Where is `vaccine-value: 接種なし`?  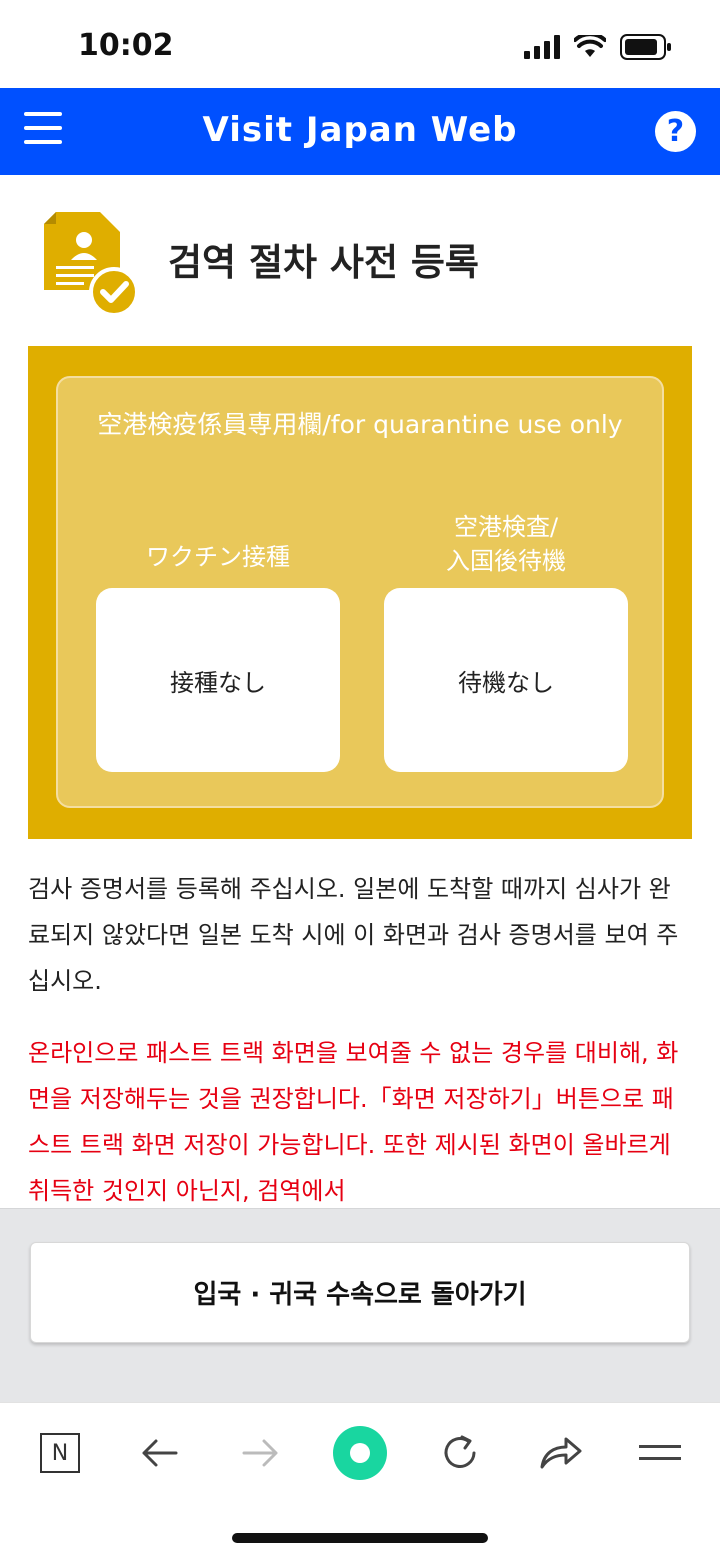 vaccine-value: 接種なし is located at coordinates (218, 682).